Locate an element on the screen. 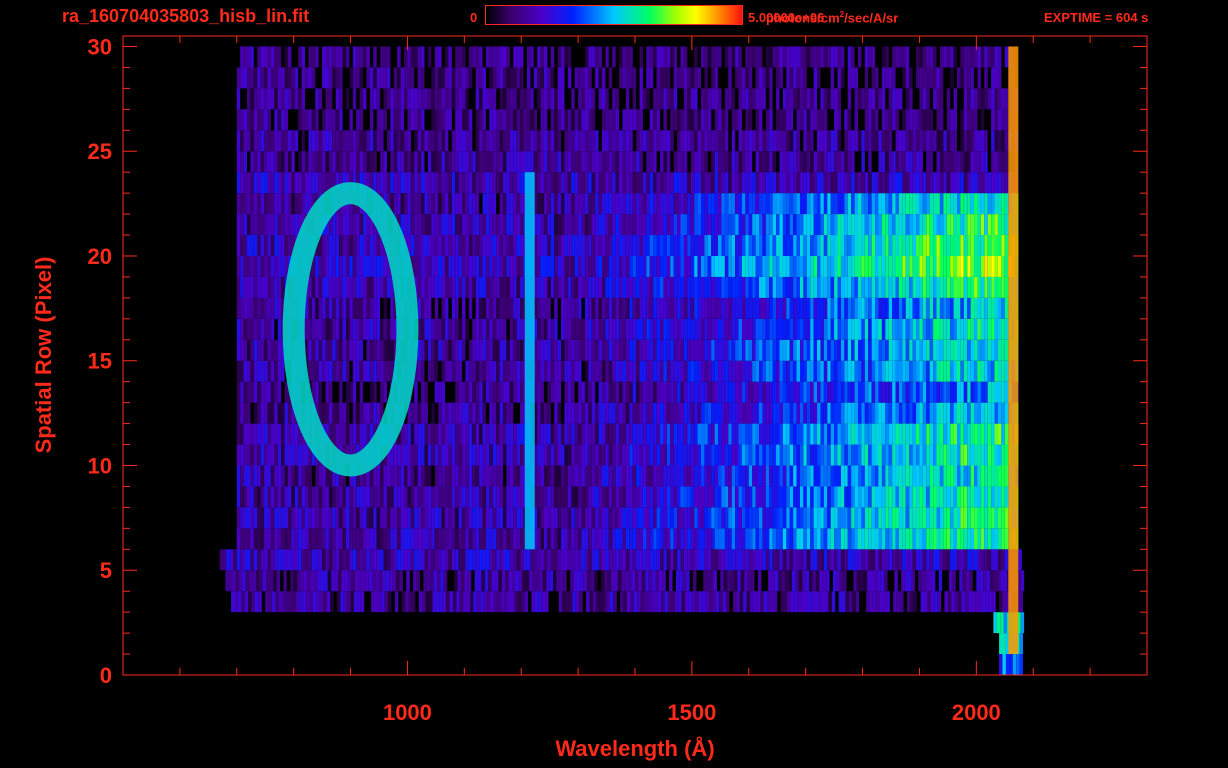 This screenshot has height=768, width=1228. heatmap-row is located at coordinates (627, 413).